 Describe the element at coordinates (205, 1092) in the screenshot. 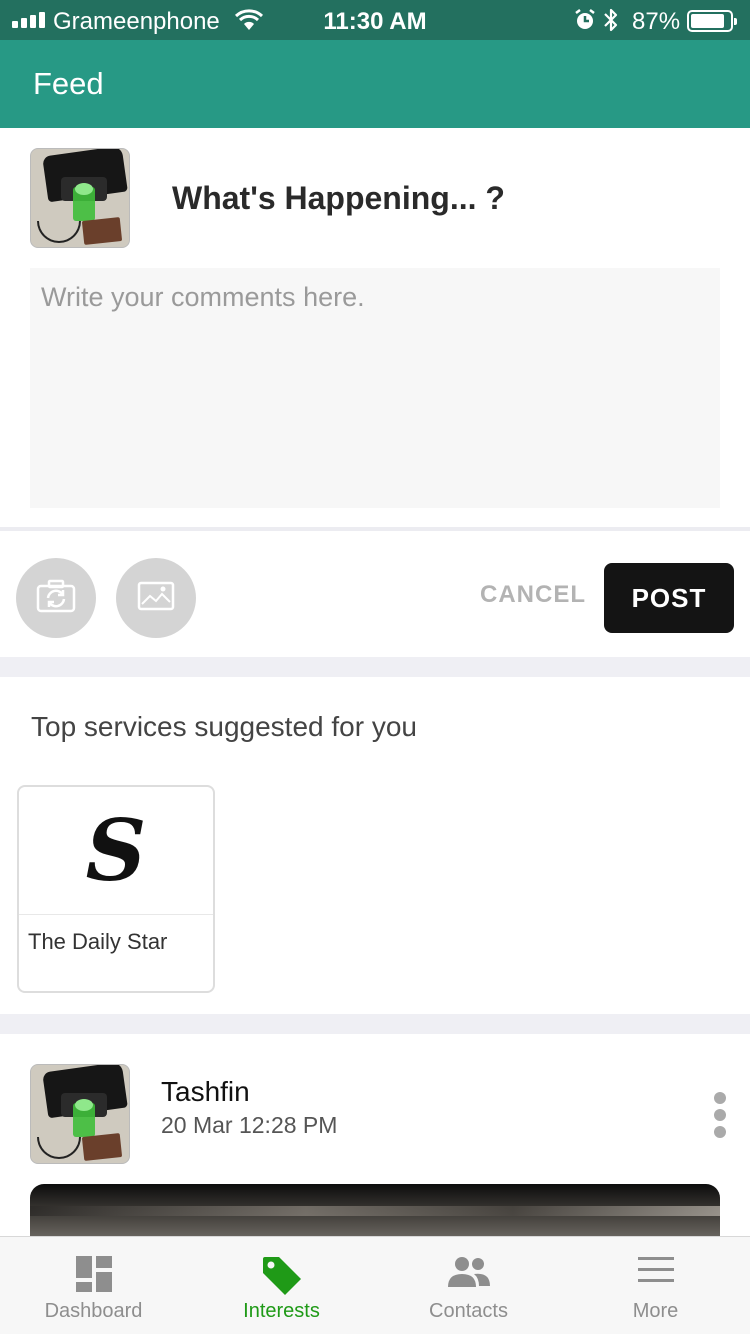

I see `post-author: Tashfin` at that location.